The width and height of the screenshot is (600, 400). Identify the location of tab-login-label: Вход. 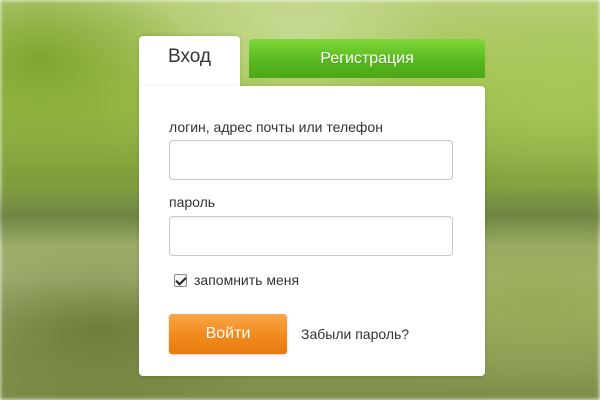
(189, 56).